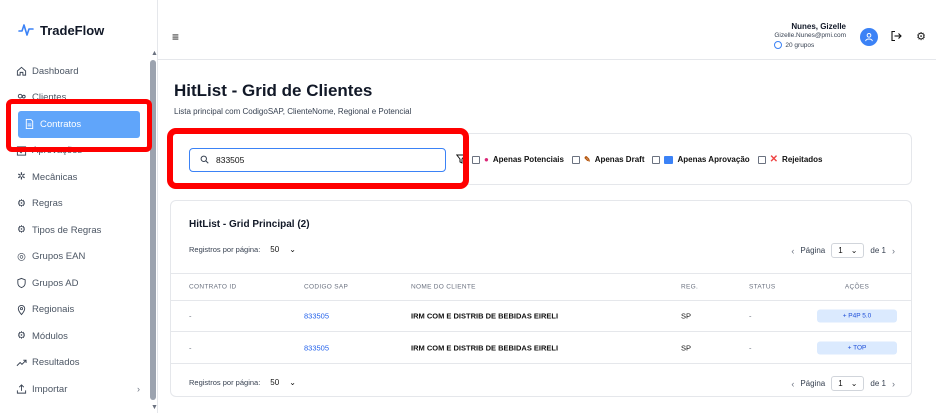 Image resolution: width=936 pixels, height=413 pixels. Describe the element at coordinates (74, 363) in the screenshot. I see `sidebar-item-resultados: Resultados` at that location.